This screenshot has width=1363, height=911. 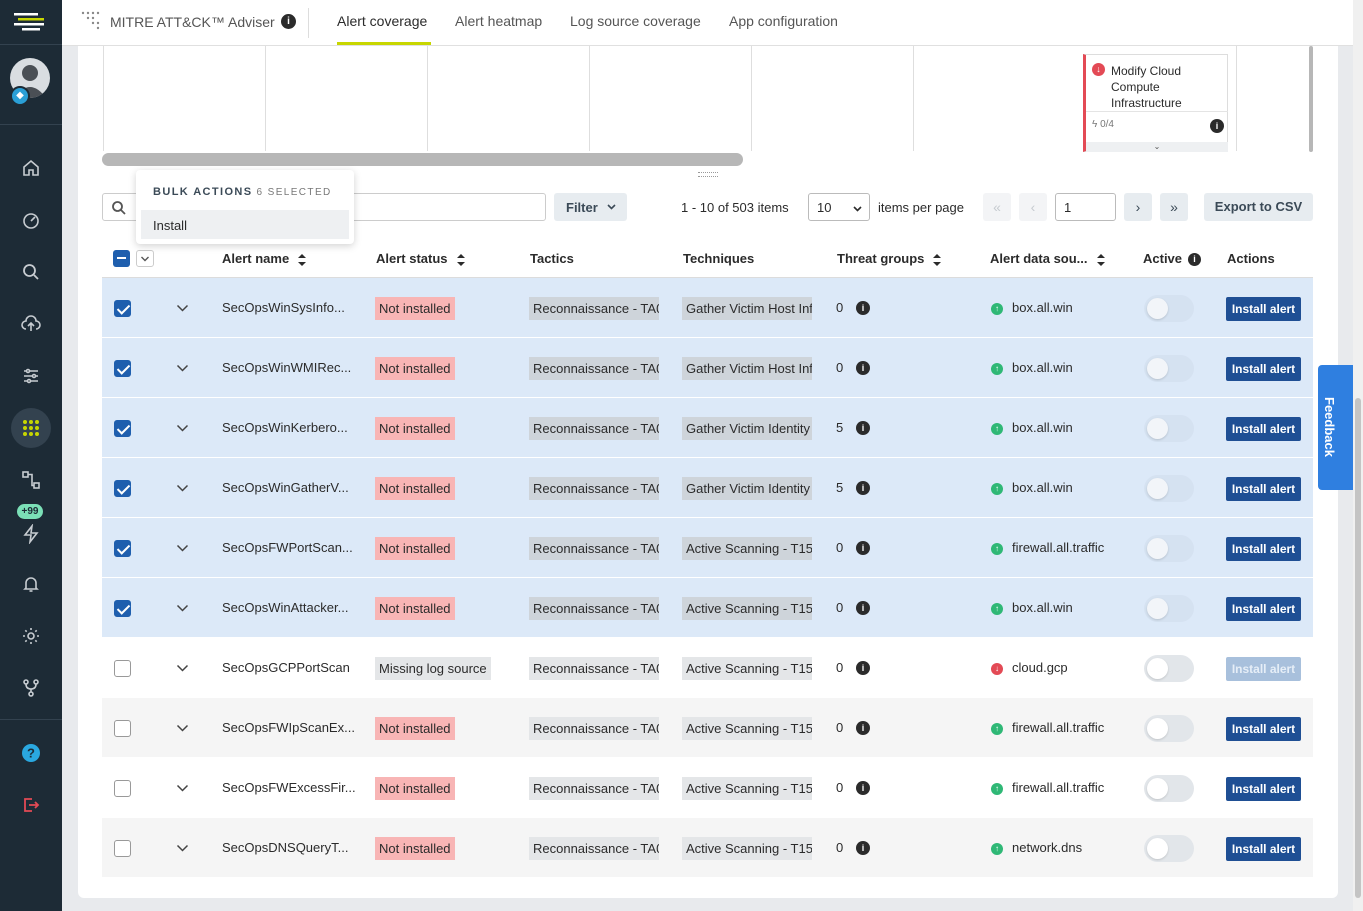 I want to click on chevron-down-icon: ⌄, so click(x=1157, y=147).